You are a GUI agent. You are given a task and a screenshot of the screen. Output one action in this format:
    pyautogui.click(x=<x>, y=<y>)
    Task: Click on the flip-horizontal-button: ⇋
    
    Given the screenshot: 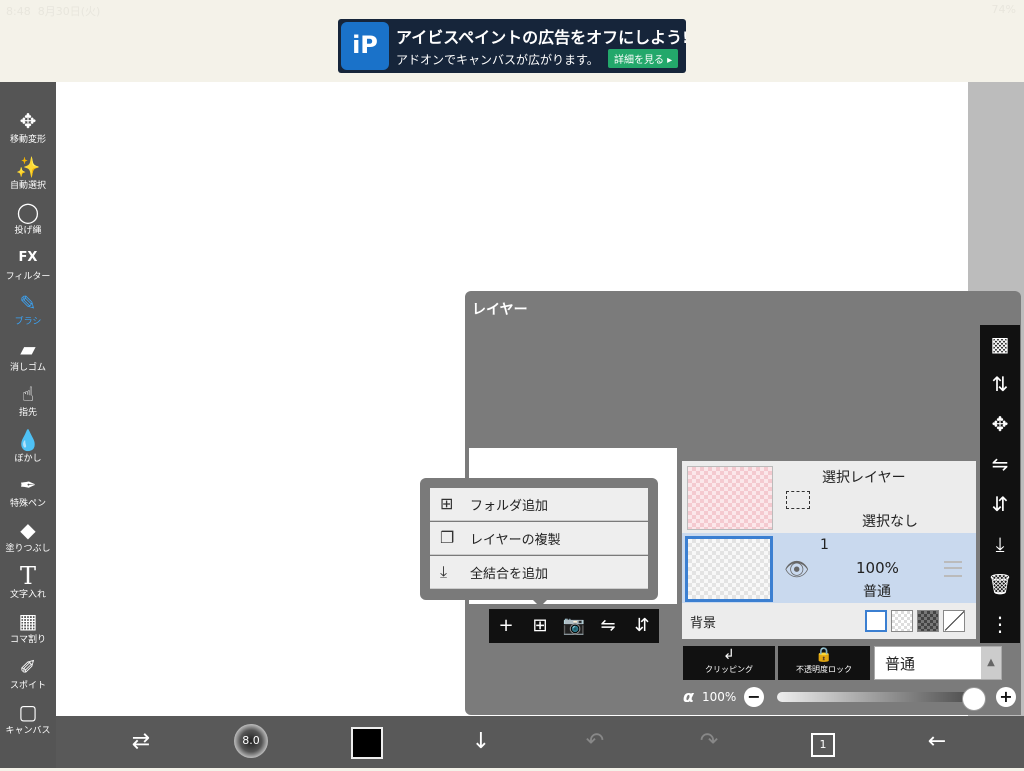 What is the action you would take?
    pyautogui.click(x=1000, y=464)
    